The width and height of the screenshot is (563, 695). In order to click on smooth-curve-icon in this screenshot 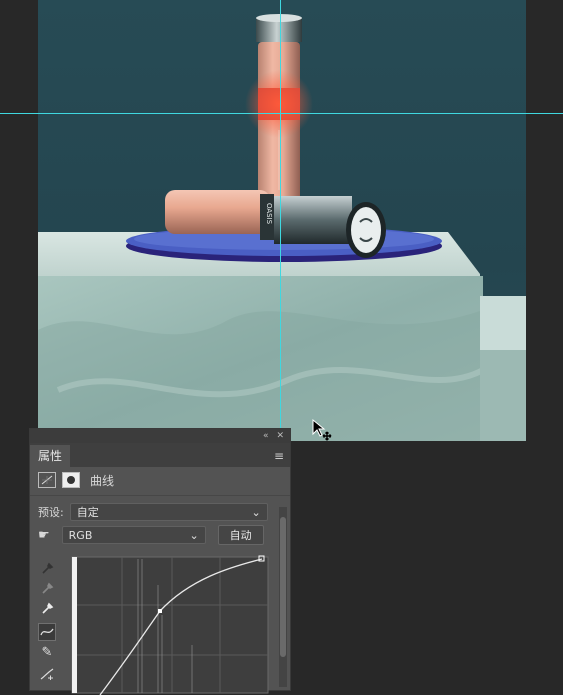, I will do `click(47, 674)`.